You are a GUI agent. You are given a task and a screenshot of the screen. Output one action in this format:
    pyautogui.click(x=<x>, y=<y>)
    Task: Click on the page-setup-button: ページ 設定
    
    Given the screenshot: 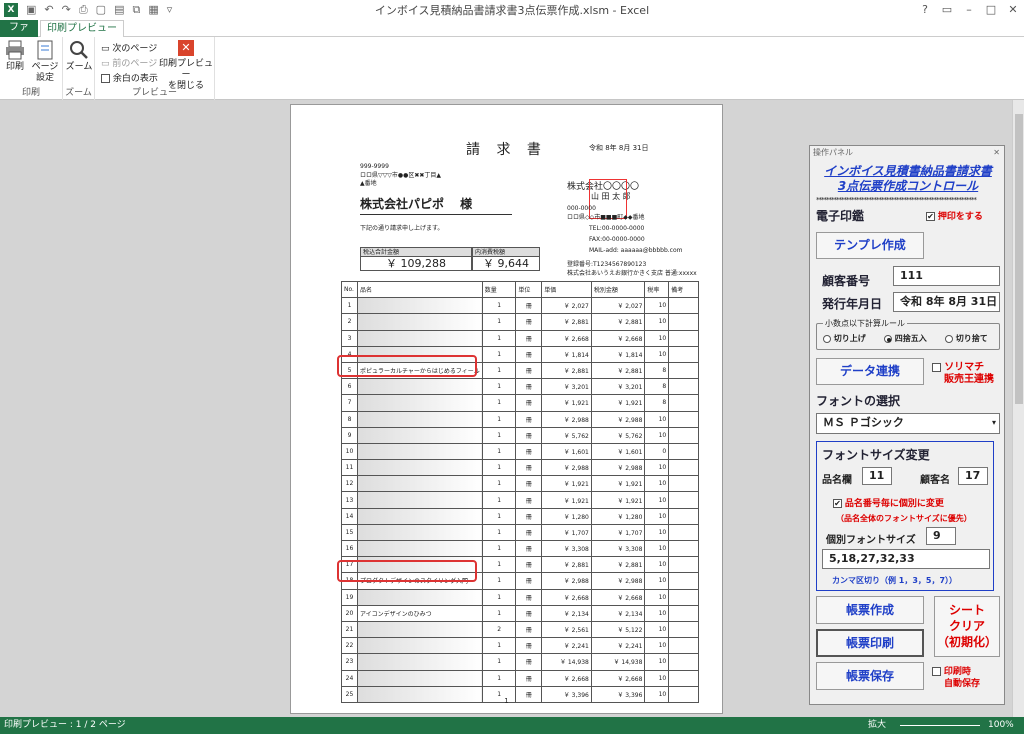 What is the action you would take?
    pyautogui.click(x=45, y=62)
    